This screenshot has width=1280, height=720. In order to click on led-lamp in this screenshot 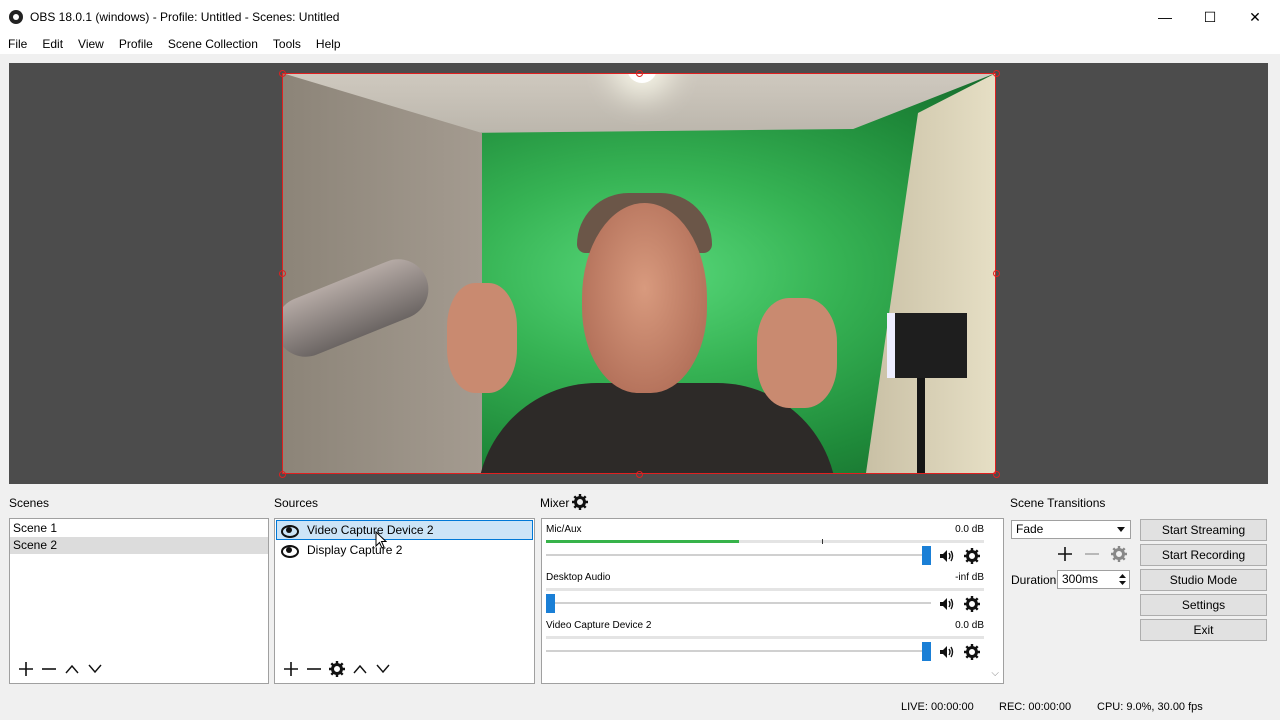, I will do `click(927, 345)`.